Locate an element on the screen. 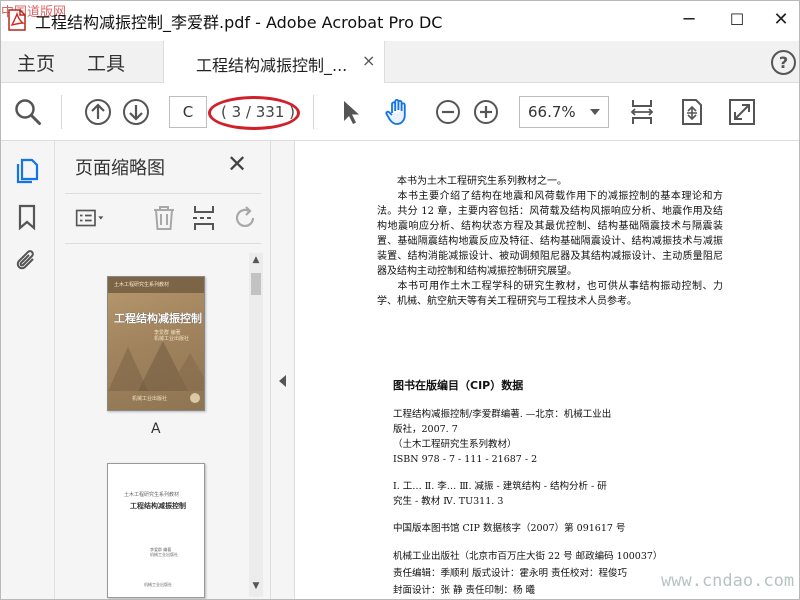  search-icon is located at coordinates (28, 112).